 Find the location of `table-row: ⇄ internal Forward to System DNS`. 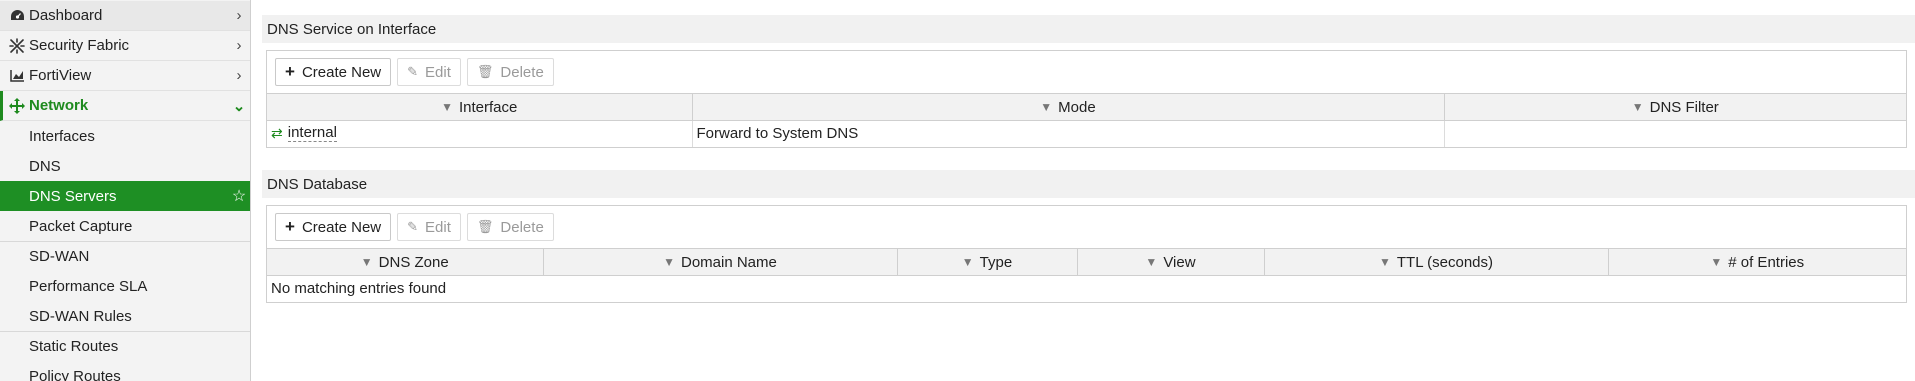

table-row: ⇄ internal Forward to System DNS is located at coordinates (1086, 133).